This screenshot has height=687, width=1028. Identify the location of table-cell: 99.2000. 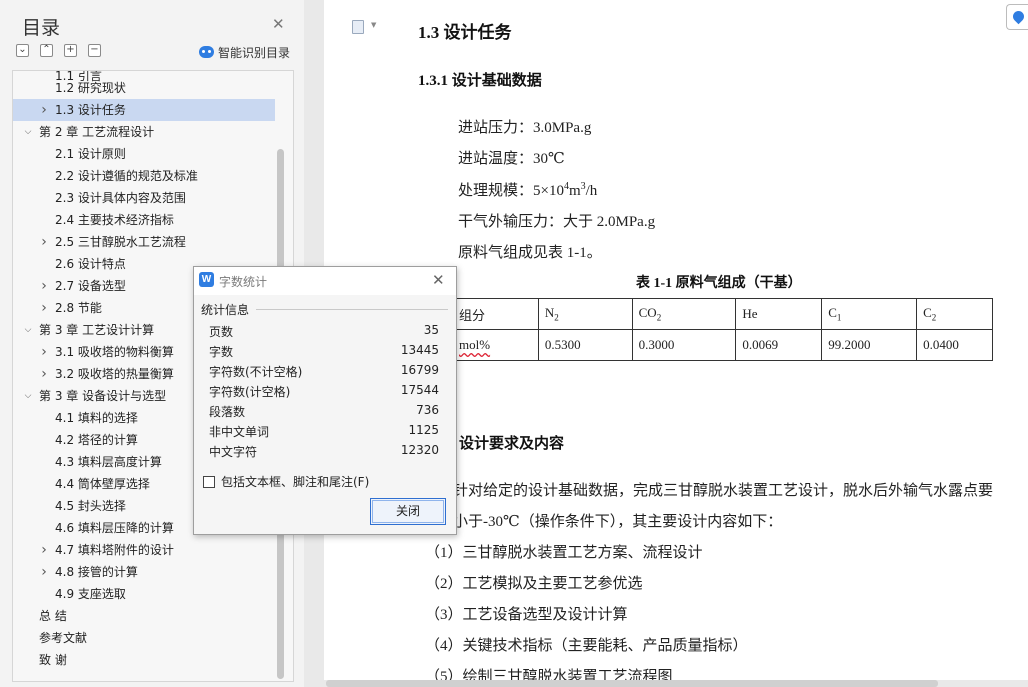
(869, 345).